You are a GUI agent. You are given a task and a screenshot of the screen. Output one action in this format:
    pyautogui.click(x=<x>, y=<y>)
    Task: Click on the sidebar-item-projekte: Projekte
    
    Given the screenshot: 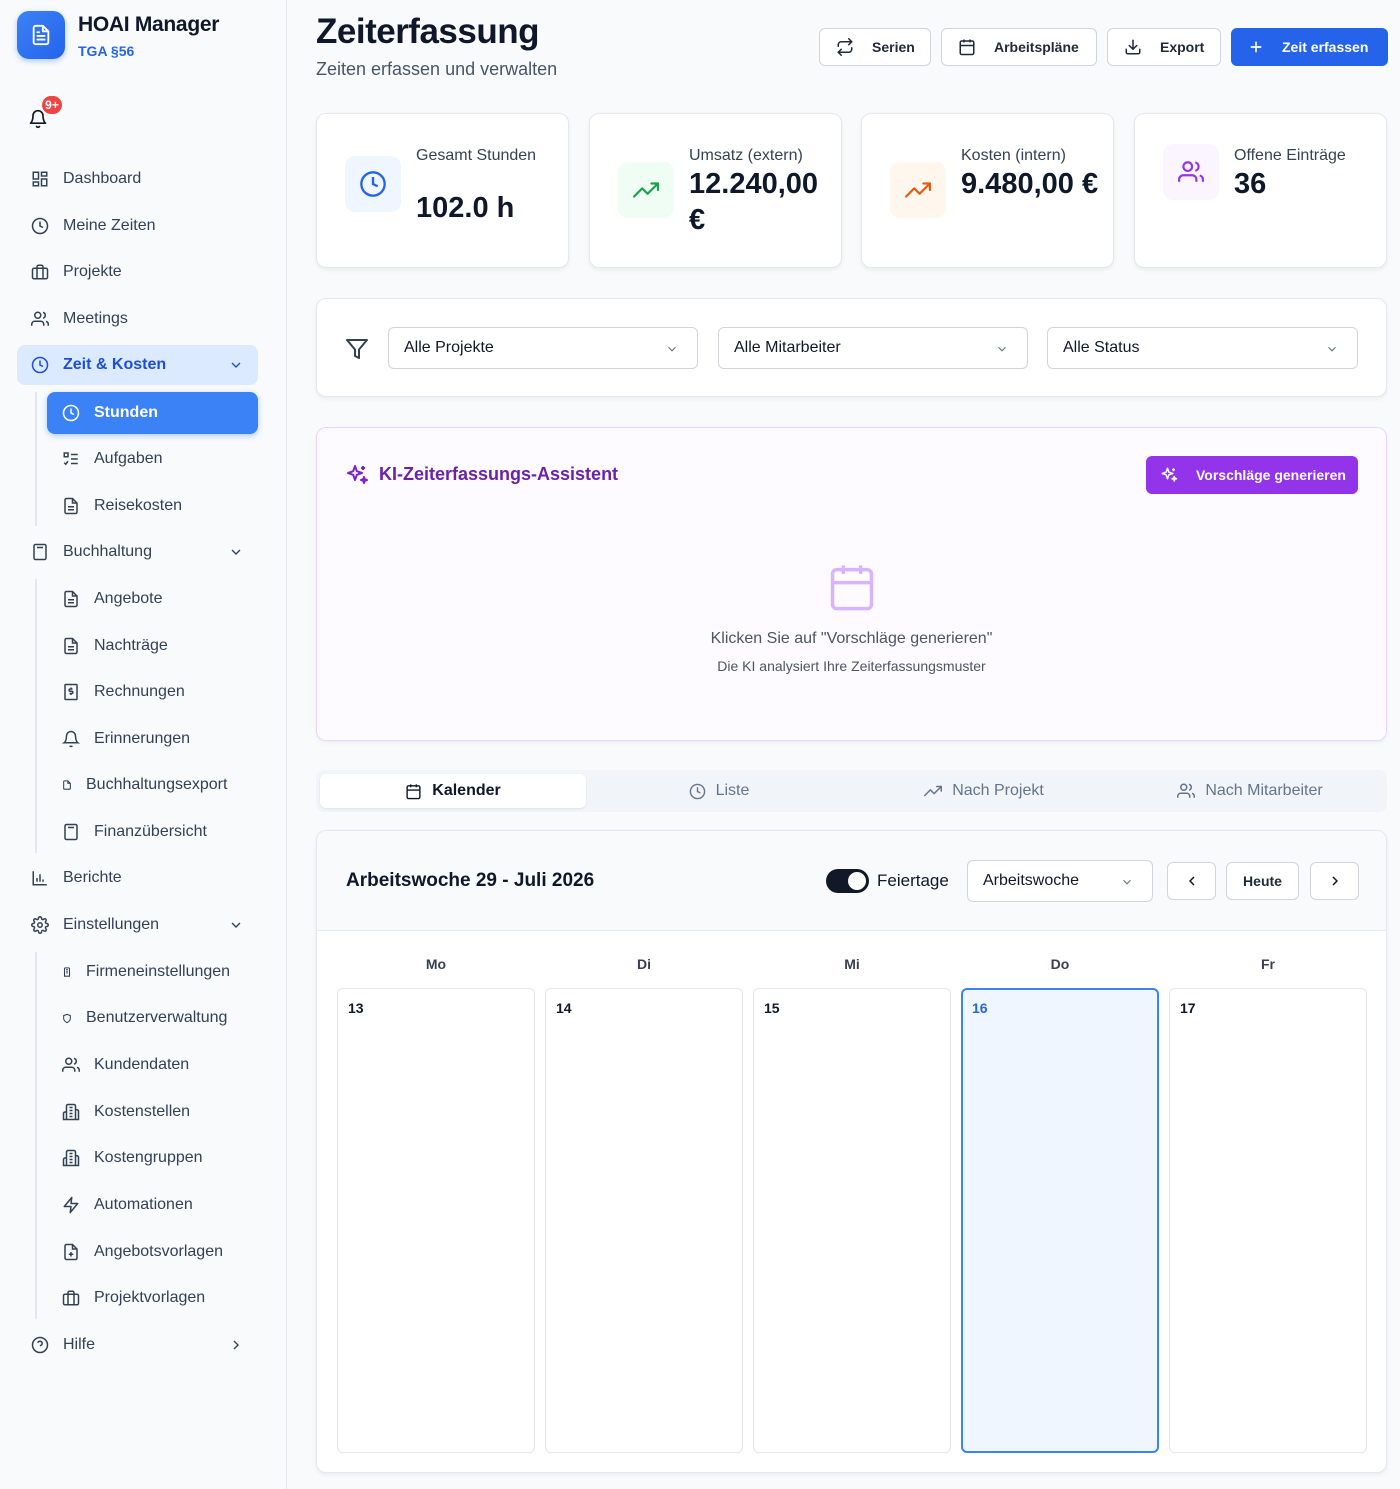 What is the action you would take?
    pyautogui.click(x=137, y=272)
    